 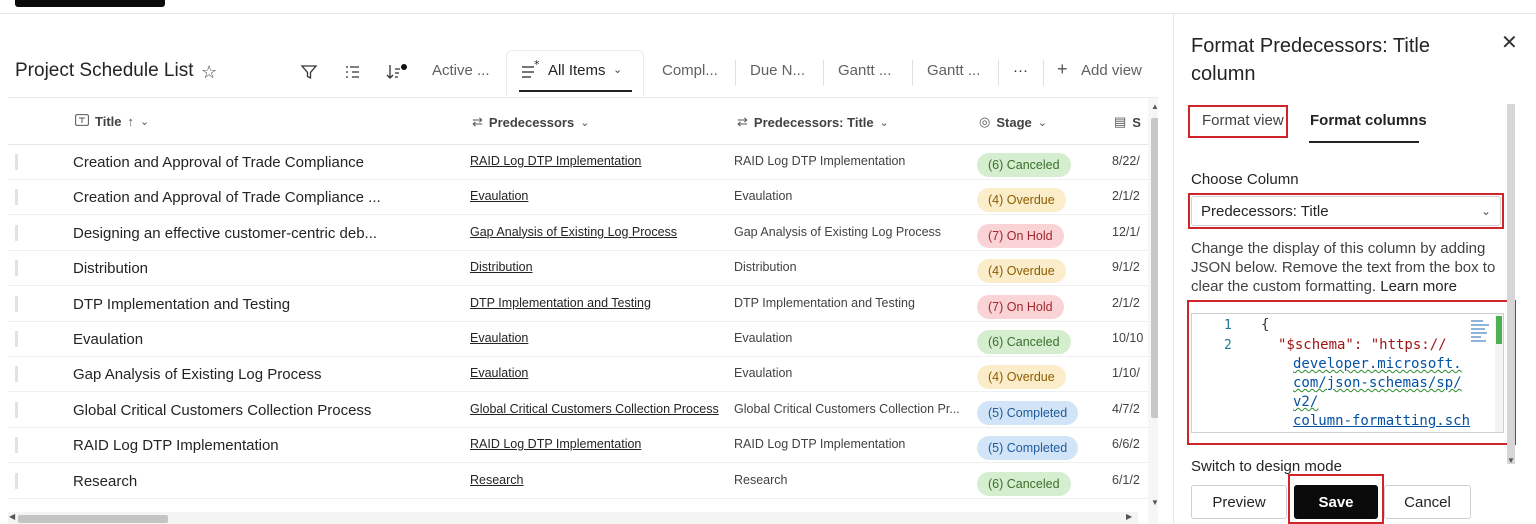 I want to click on pane-vertical-scrollbar: ▼, so click(x=1511, y=289).